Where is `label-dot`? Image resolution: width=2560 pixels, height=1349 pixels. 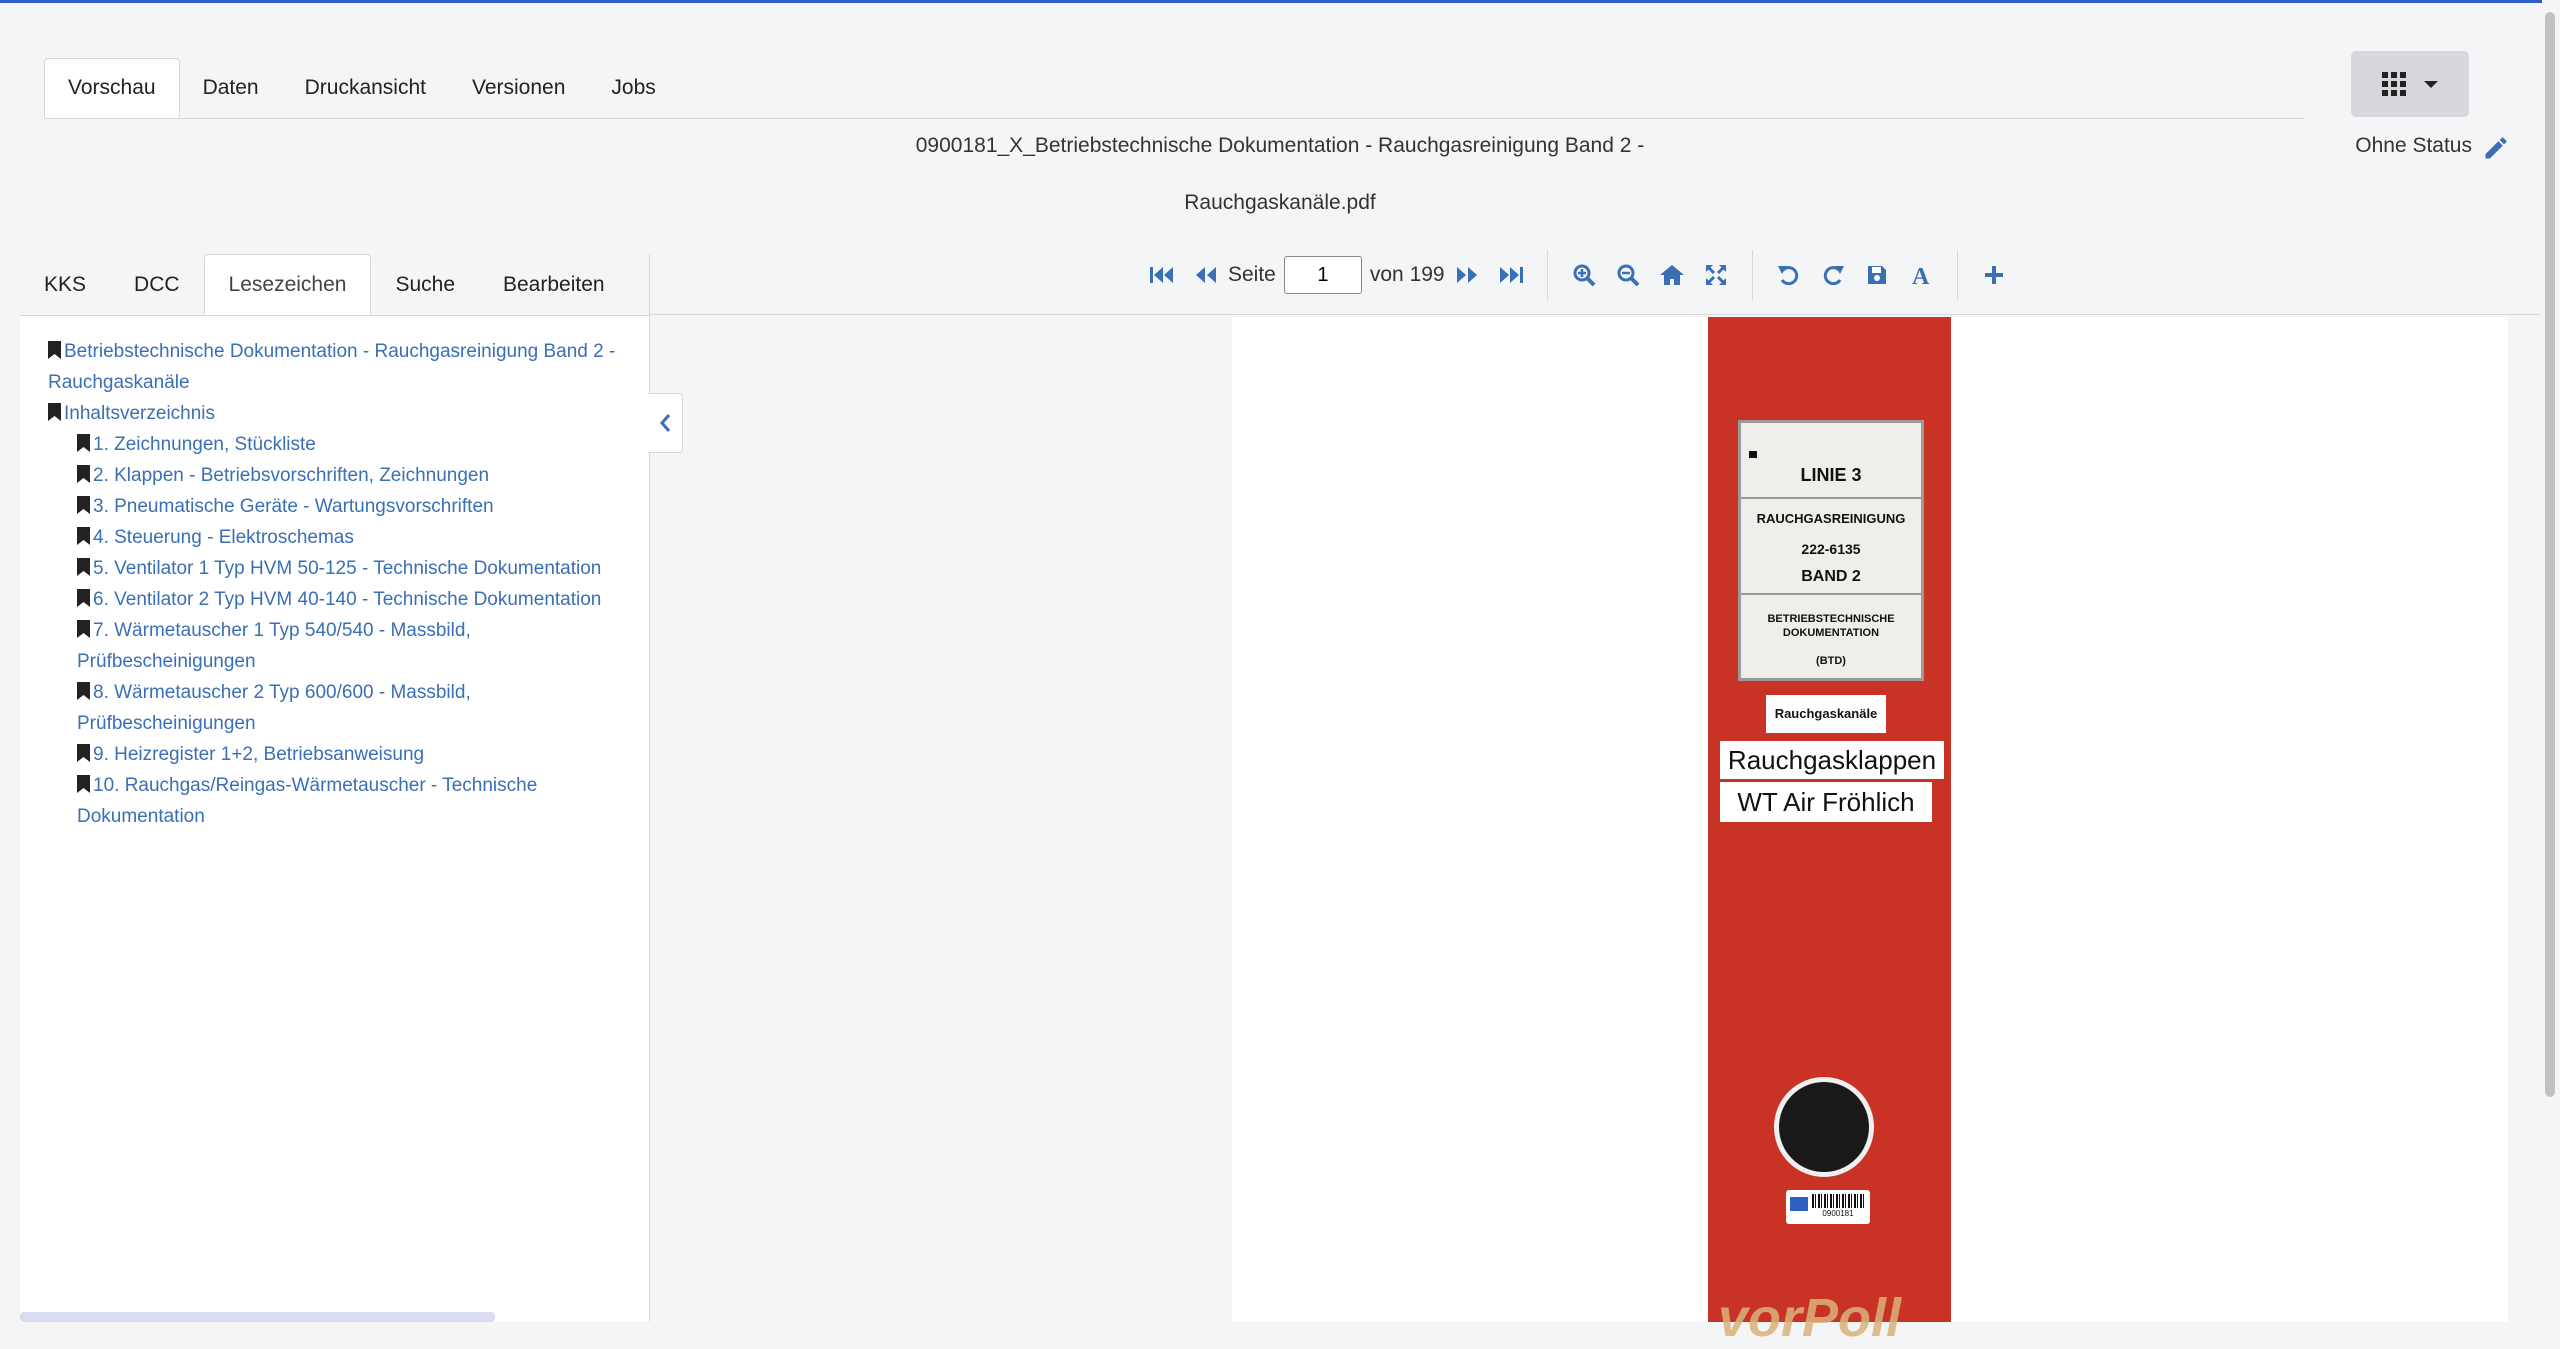 label-dot is located at coordinates (1753, 454).